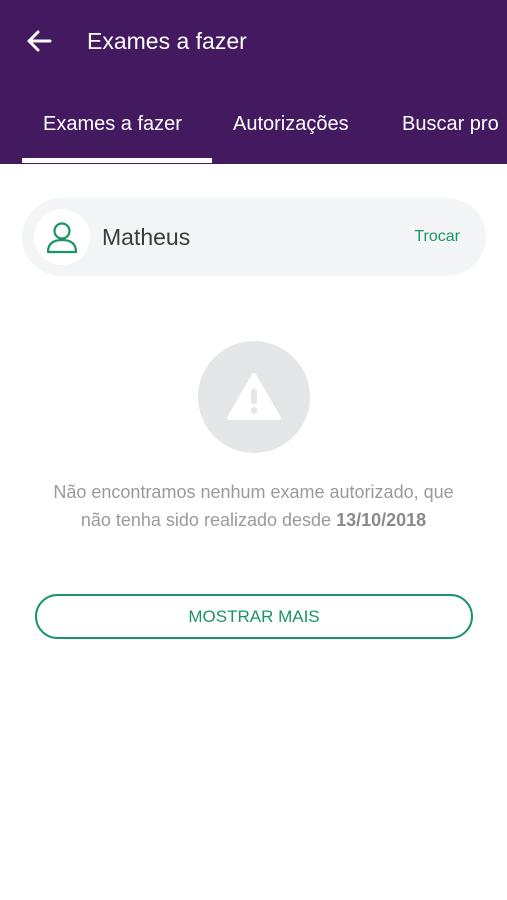 The image size is (507, 900). Describe the element at coordinates (254, 237) in the screenshot. I see `user-card: Matheus Trocar` at that location.